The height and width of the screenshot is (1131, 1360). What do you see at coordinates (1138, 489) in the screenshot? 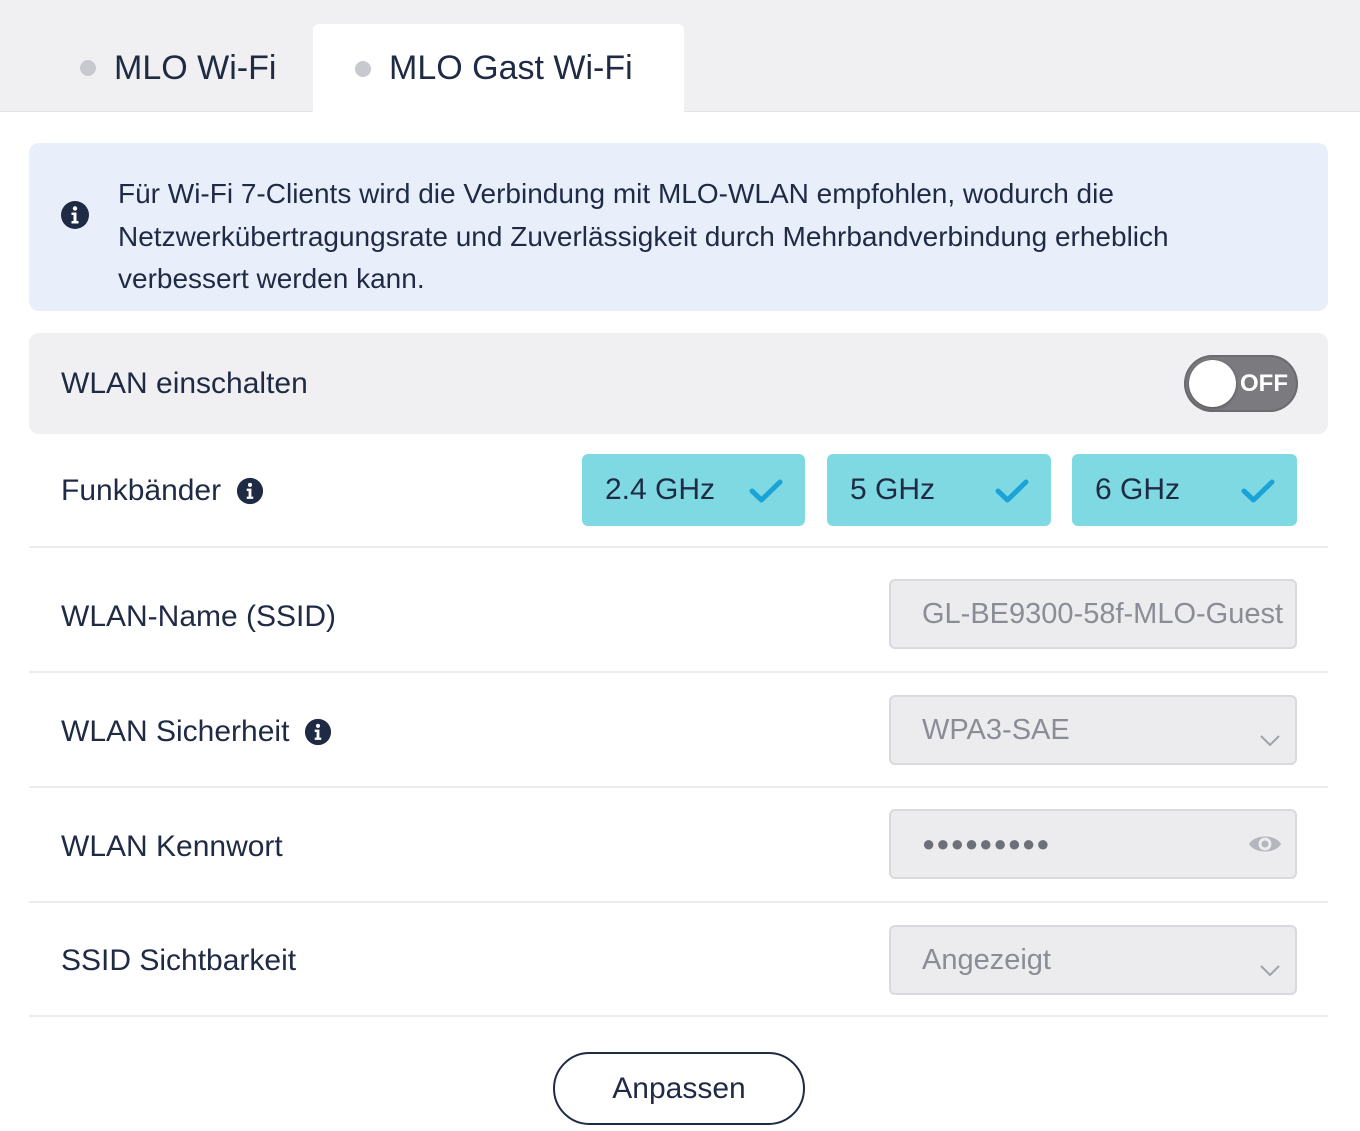
I see `band-label: 6 GHz` at bounding box center [1138, 489].